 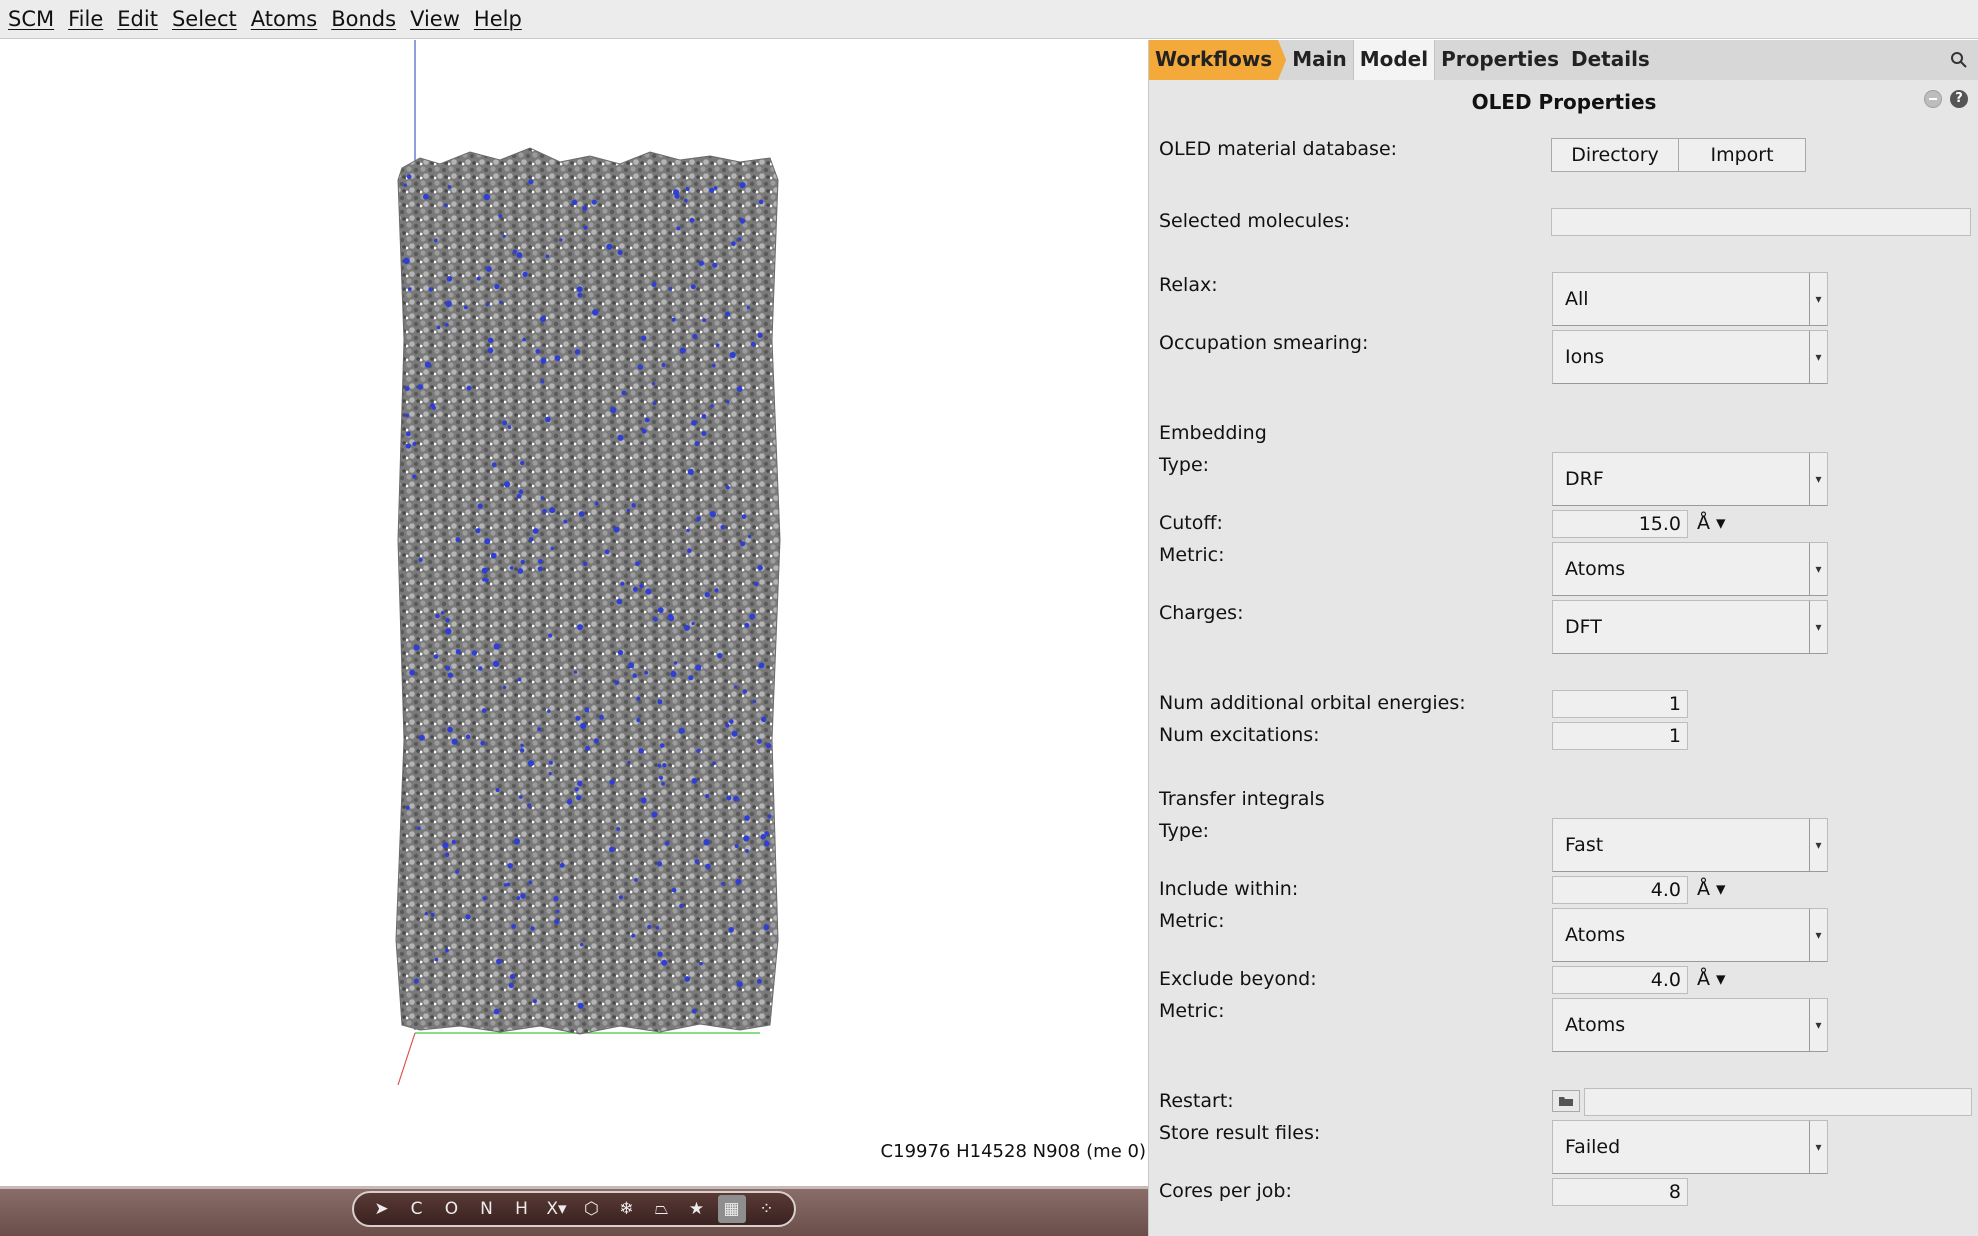 I want to click on embedding-type-select: DRF ▾, so click(x=1690, y=479).